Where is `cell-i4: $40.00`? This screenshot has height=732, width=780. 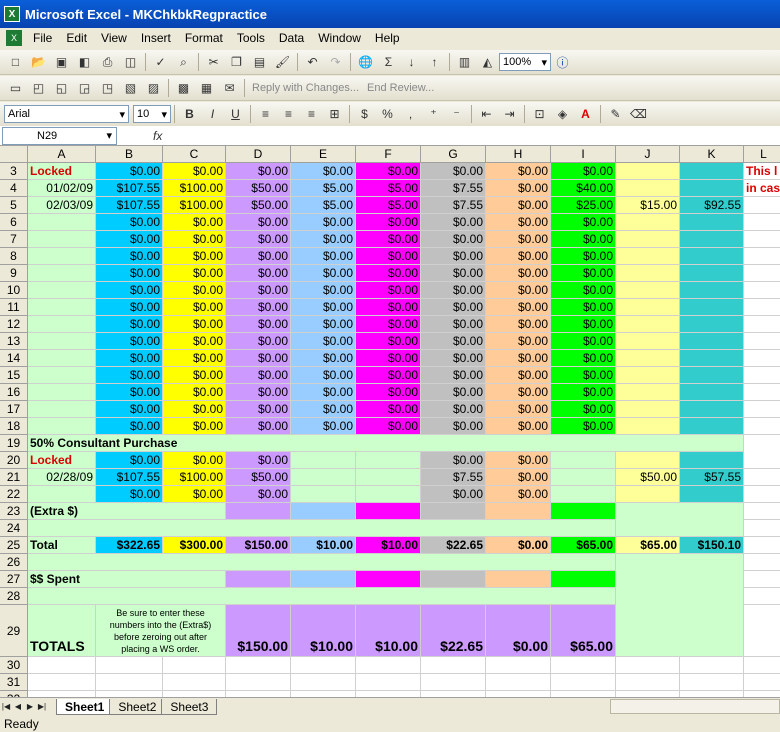 cell-i4: $40.00 is located at coordinates (583, 188).